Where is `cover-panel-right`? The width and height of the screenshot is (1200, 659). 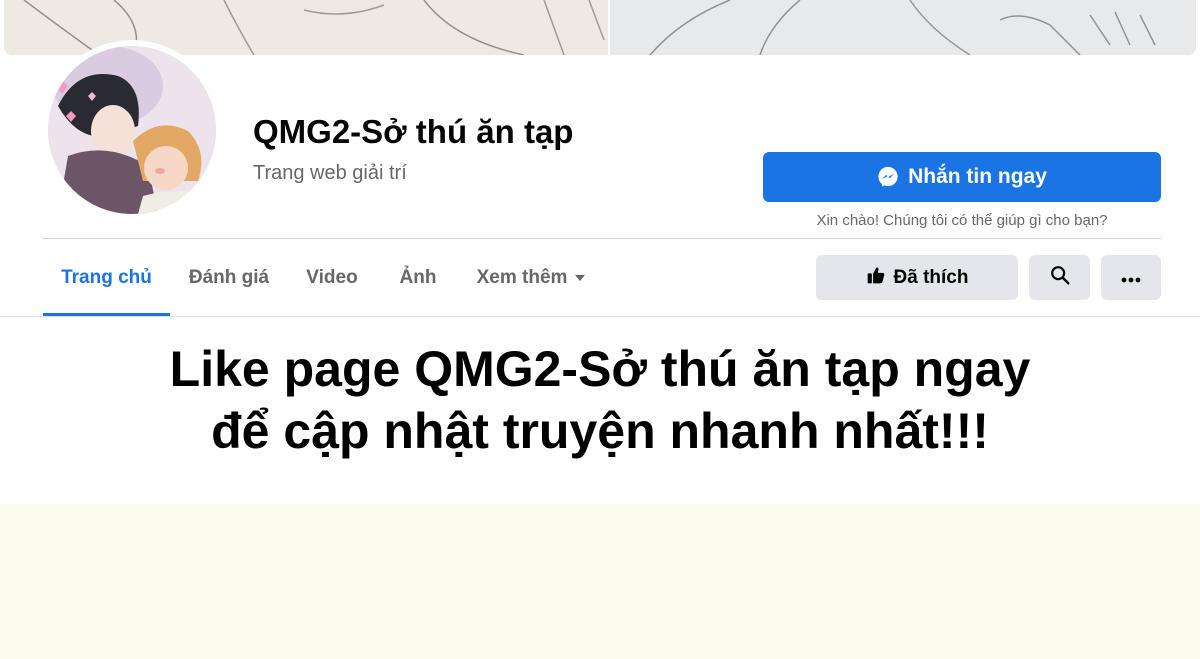 cover-panel-right is located at coordinates (903, 27).